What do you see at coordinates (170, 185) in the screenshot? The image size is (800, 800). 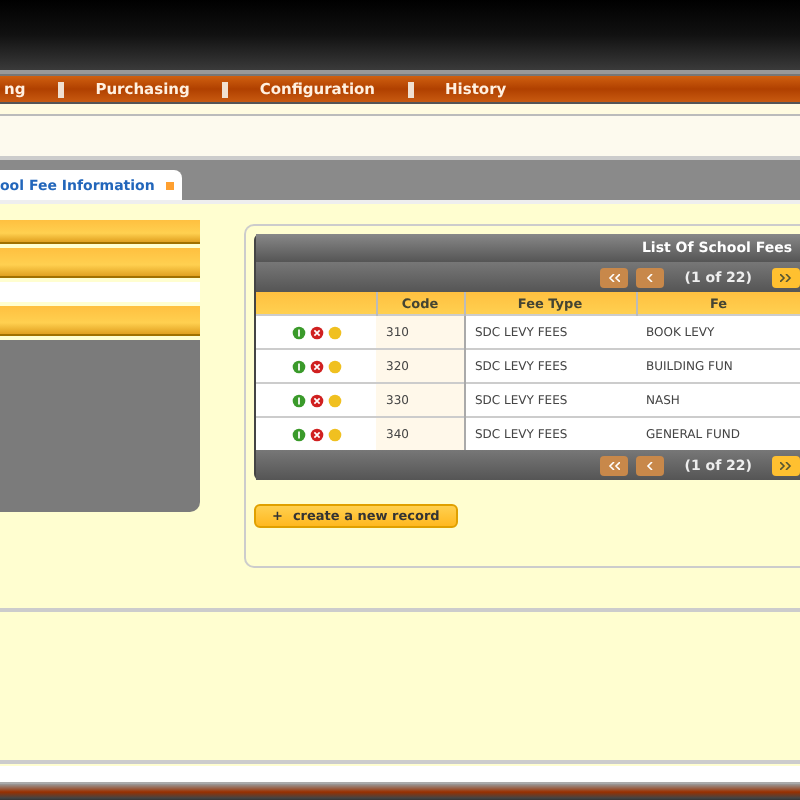 I see `close-icon` at bounding box center [170, 185].